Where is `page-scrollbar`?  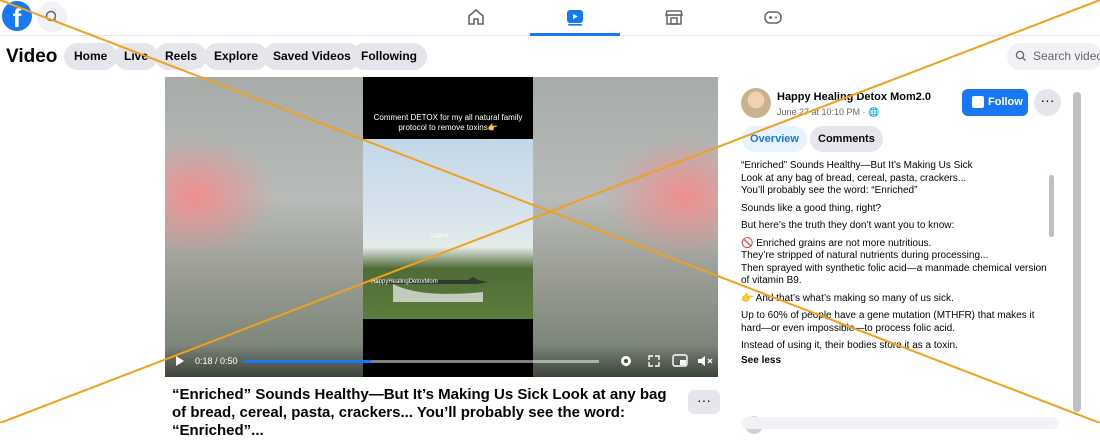
page-scrollbar is located at coordinates (1077, 252).